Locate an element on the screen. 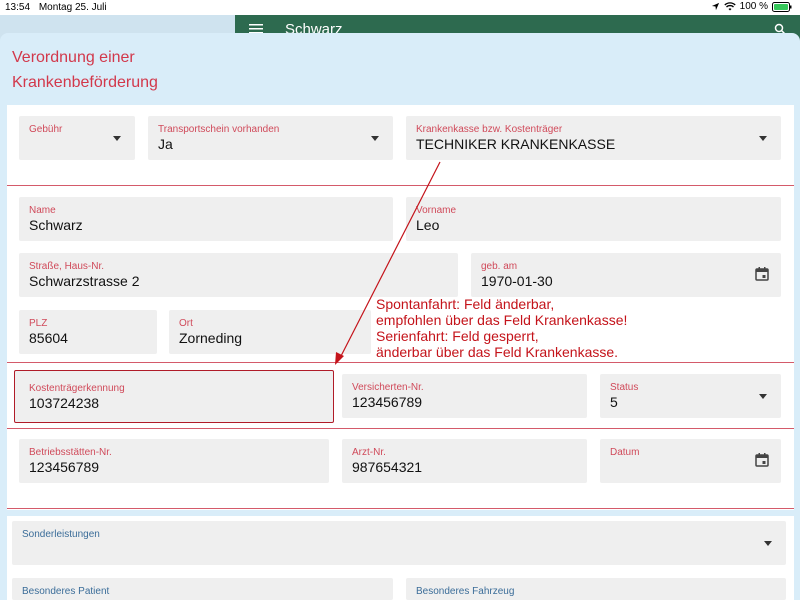 The width and height of the screenshot is (800, 600). location-arrow-icon is located at coordinates (715, 6).